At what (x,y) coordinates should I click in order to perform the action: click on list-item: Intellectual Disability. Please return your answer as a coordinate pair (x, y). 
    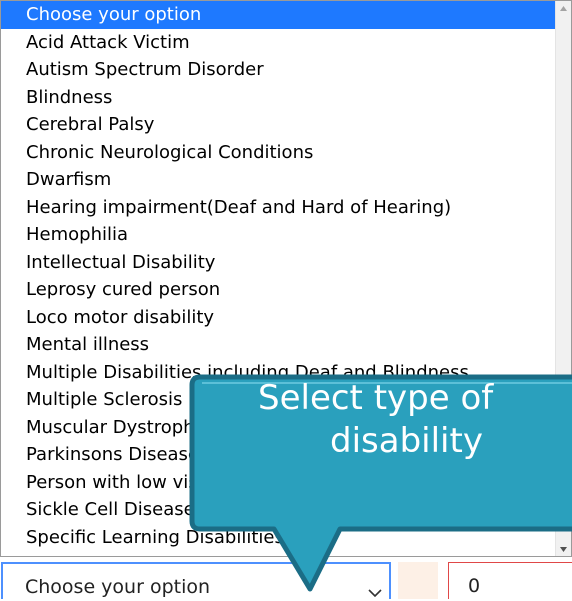
    Looking at the image, I should click on (279, 263).